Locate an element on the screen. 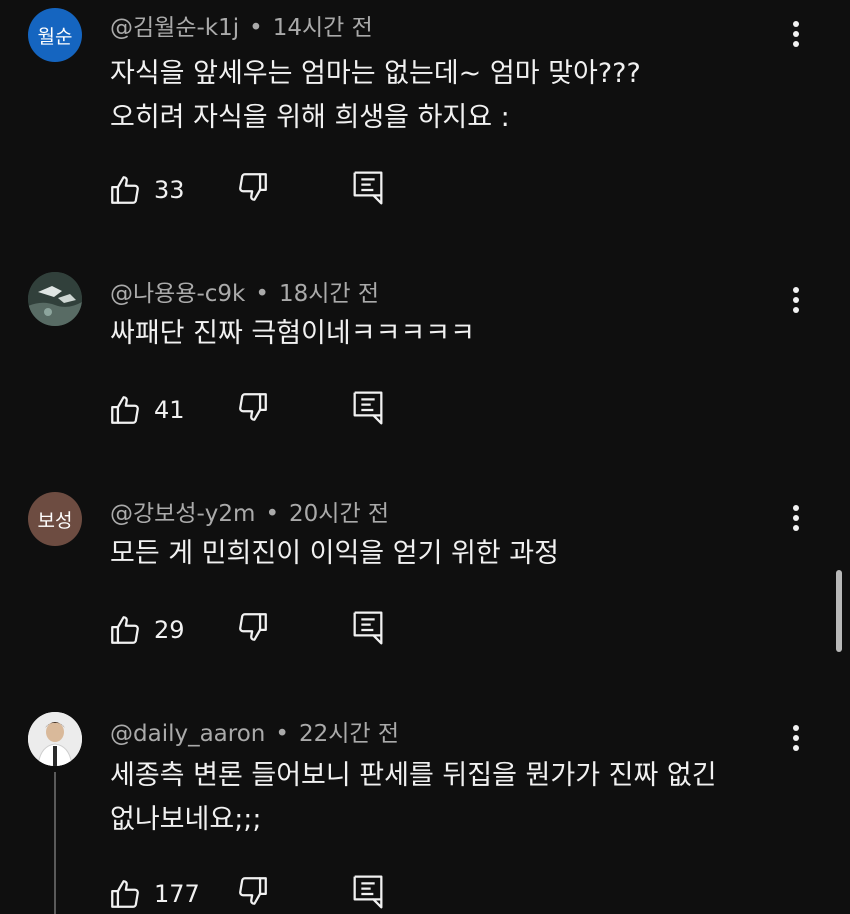 The width and height of the screenshot is (850, 914). comment-meta: @daily_aaron • 22시간 전 is located at coordinates (254, 731).